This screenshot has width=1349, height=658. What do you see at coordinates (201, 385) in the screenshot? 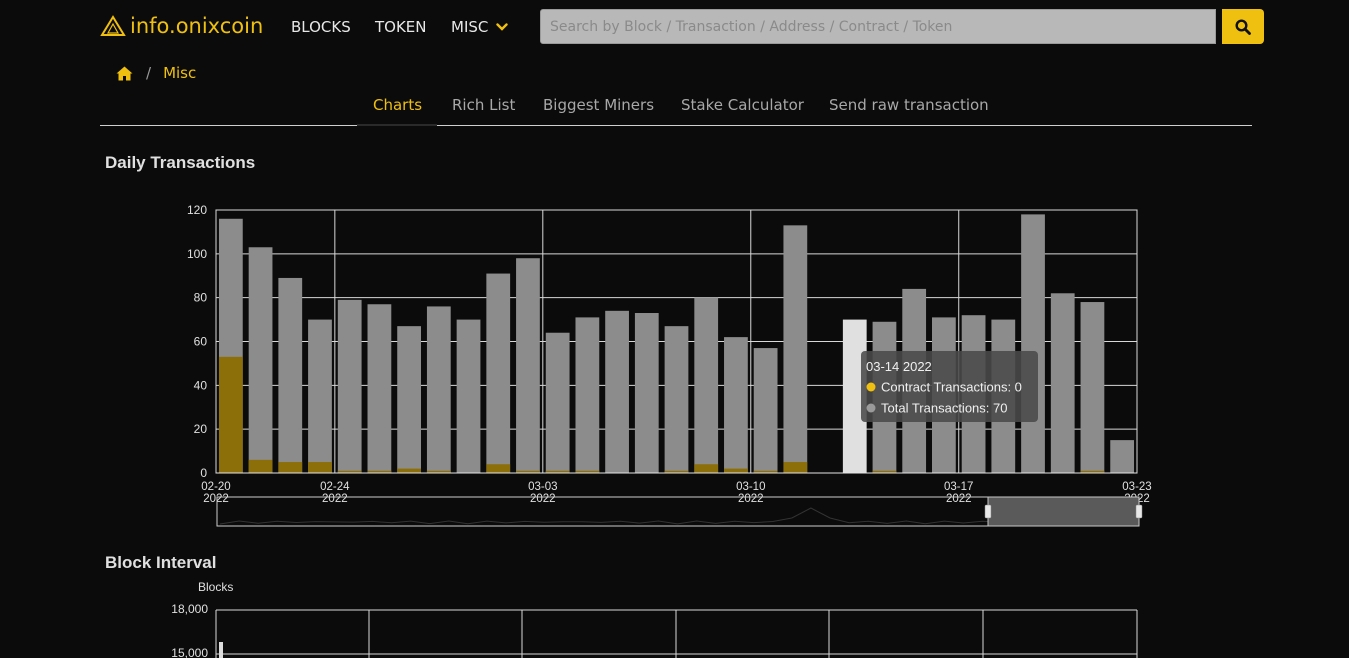
I see `y-tick-label: 40` at bounding box center [201, 385].